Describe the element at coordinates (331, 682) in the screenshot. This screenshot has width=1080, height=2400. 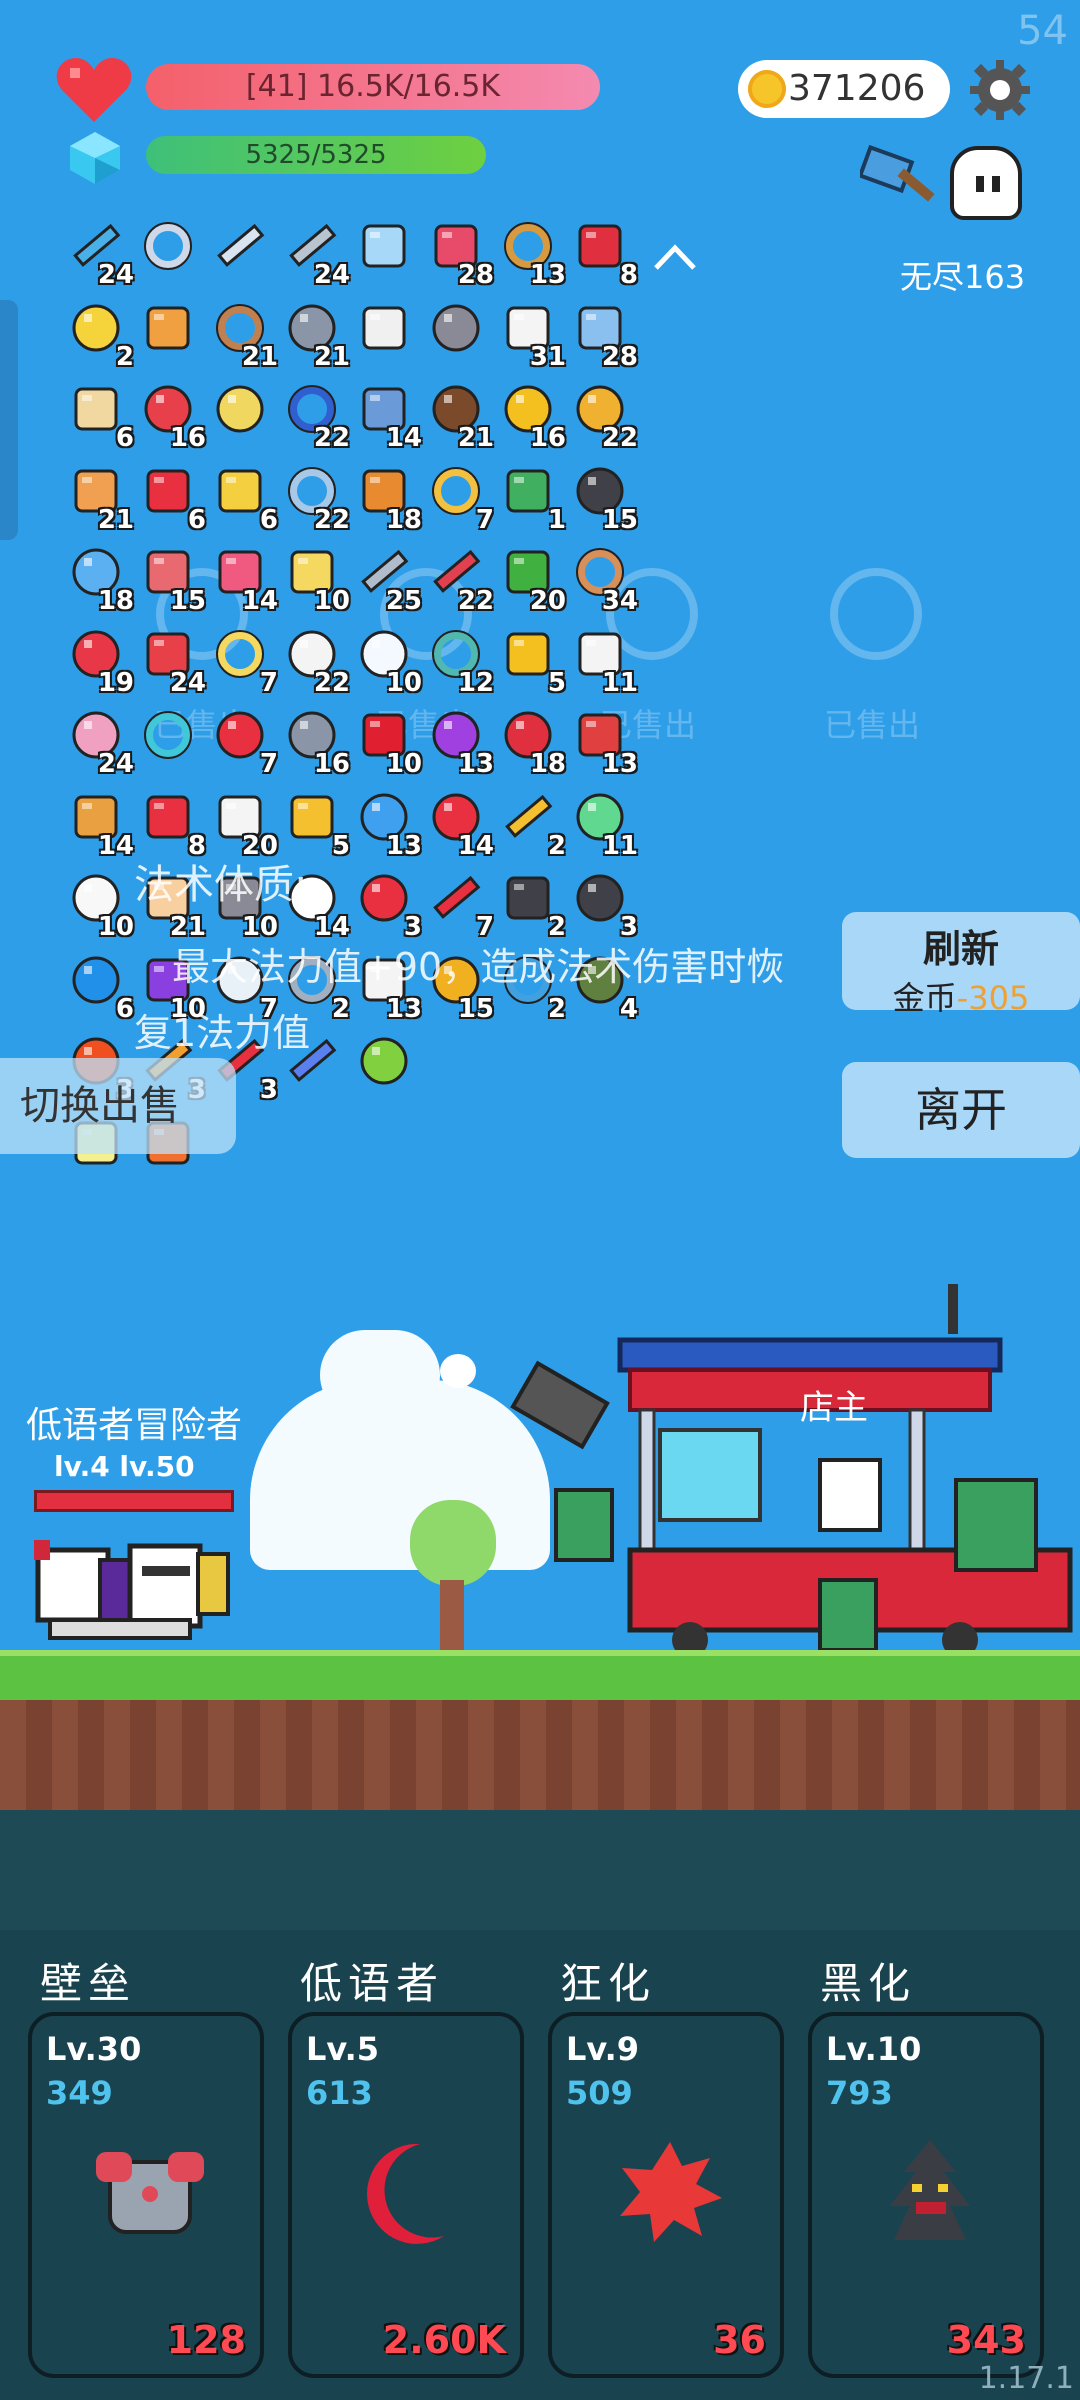
I see `item-count: 22` at that location.